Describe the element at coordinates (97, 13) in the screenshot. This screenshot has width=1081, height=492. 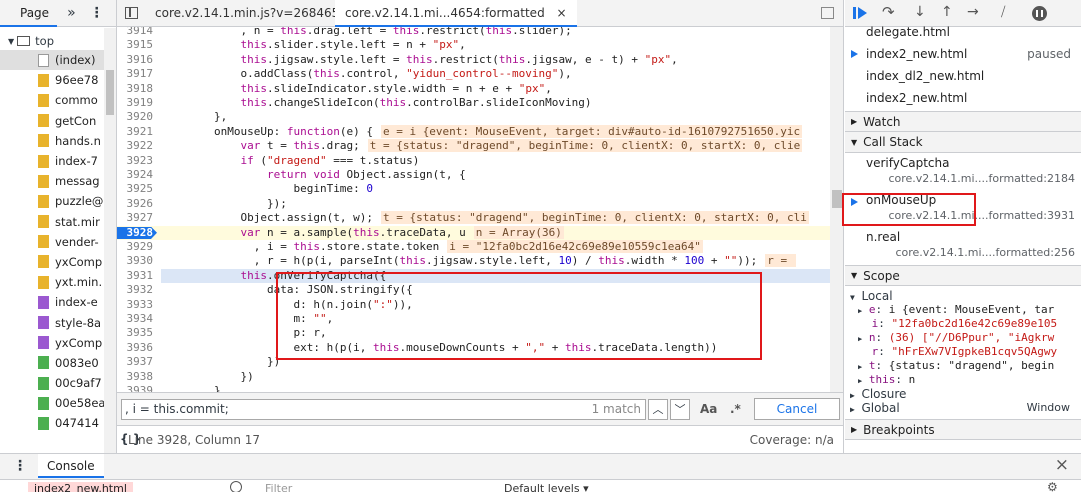
I see `navigator-menu-icon: ⋮` at that location.